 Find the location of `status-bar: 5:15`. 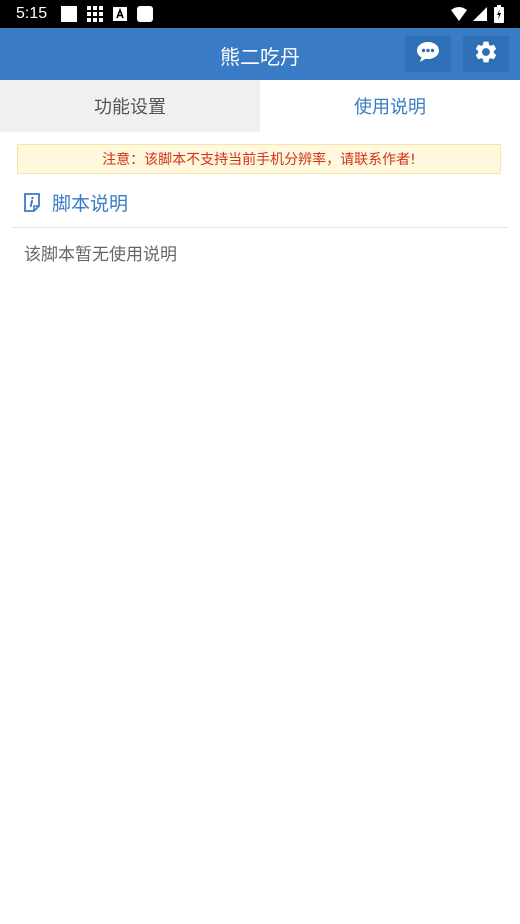

status-bar: 5:15 is located at coordinates (260, 14).